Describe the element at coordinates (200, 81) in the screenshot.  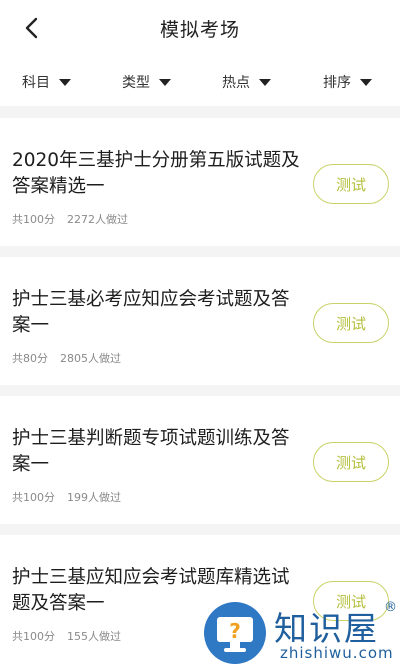
I see `filter-bar: 科目 类型 热点 排序` at that location.